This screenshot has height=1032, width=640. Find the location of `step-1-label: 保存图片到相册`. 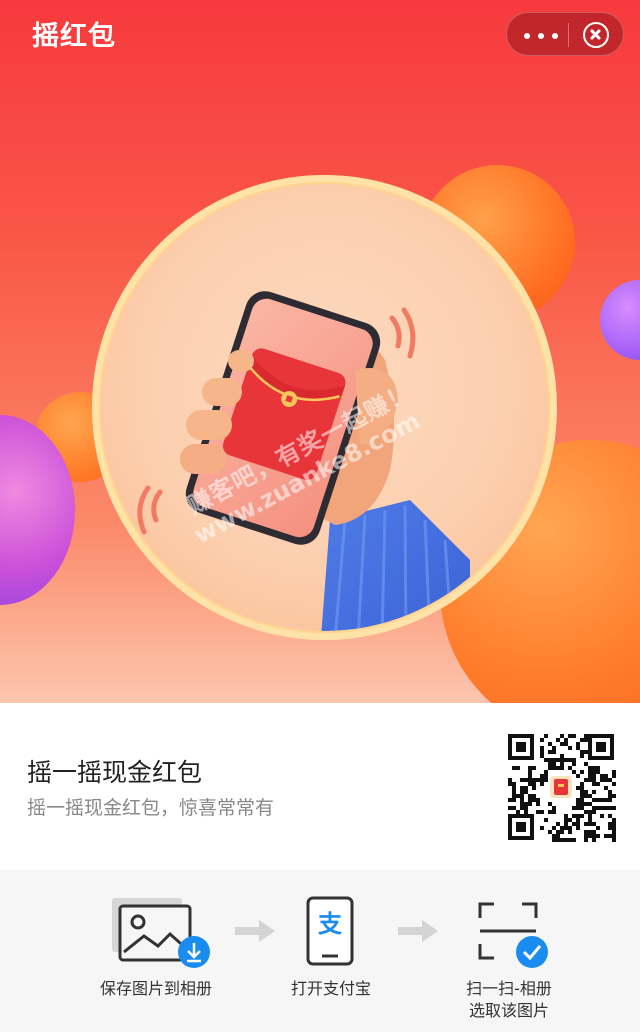

step-1-label: 保存图片到相册 is located at coordinates (155, 988).